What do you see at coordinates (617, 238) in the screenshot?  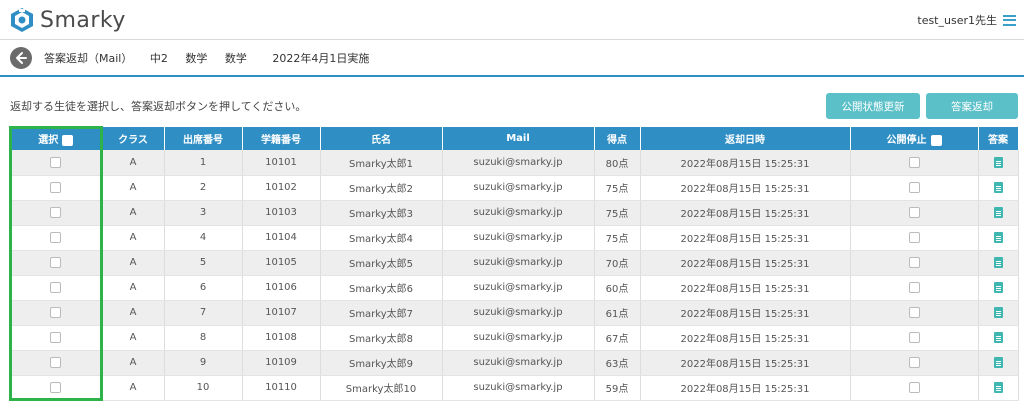 I see `score-cell: 75点` at bounding box center [617, 238].